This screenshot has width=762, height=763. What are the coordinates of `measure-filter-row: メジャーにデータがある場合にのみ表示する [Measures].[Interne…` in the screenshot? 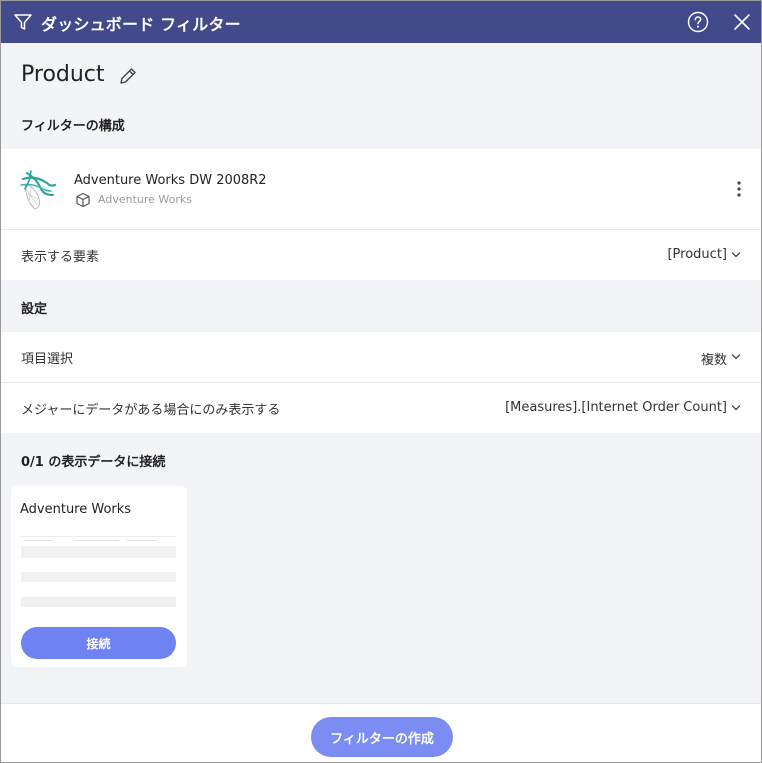 It's located at (381, 408).